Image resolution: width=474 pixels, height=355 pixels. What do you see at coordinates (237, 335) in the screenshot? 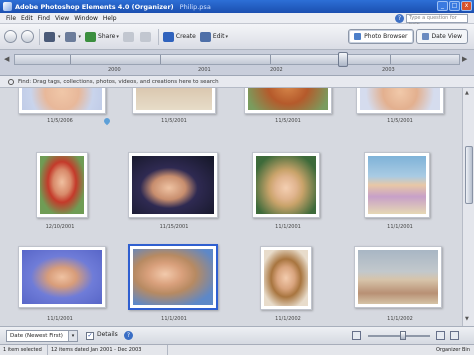
I see `bottom-bar: Date (Newest First) ▾ ✓ Details ?` at bounding box center [237, 335].